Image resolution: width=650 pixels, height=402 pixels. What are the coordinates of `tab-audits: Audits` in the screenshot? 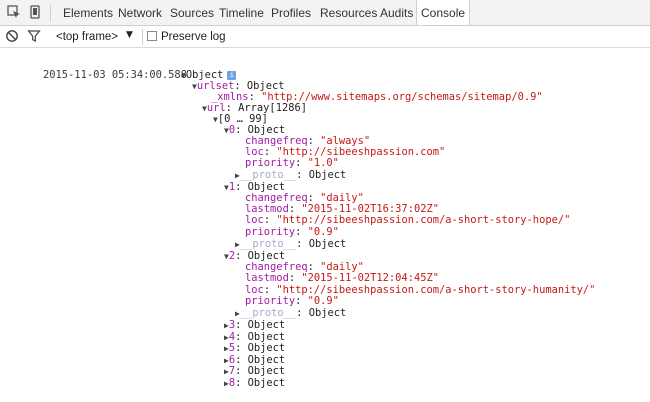 It's located at (396, 13).